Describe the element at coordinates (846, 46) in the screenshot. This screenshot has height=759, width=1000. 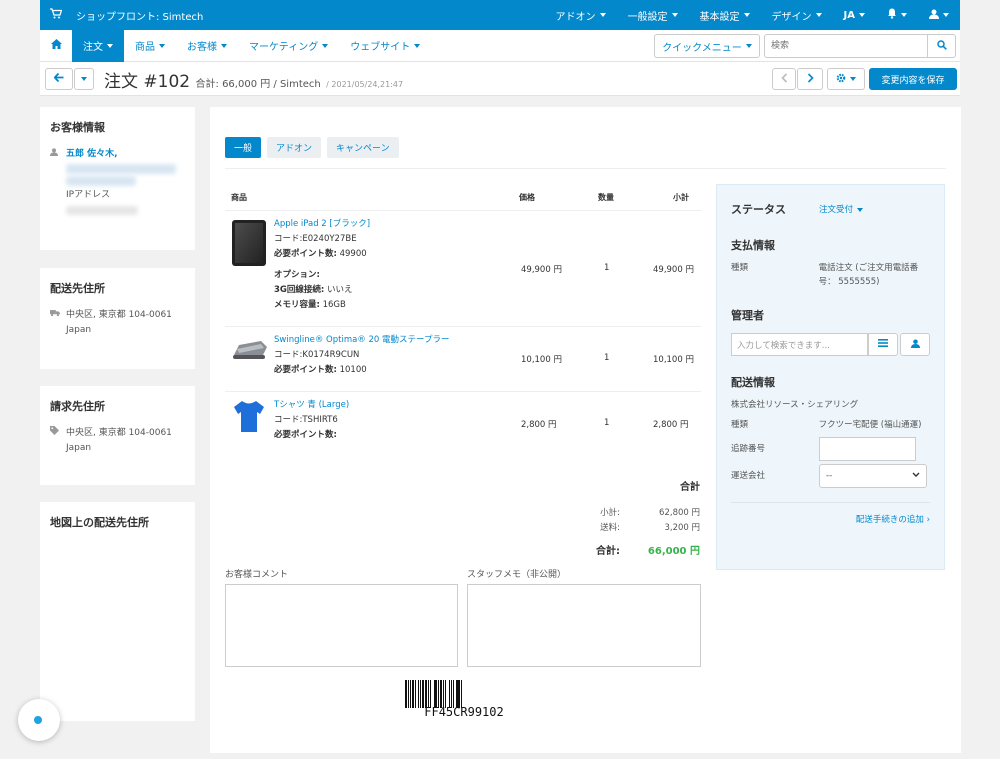
I see `search-input` at that location.